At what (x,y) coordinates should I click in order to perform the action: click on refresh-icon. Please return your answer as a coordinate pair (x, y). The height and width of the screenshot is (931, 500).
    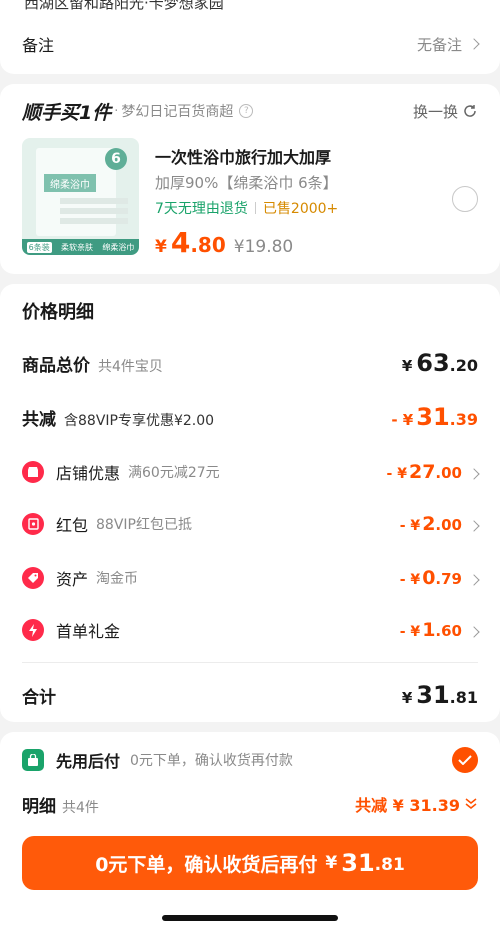
    Looking at the image, I should click on (470, 111).